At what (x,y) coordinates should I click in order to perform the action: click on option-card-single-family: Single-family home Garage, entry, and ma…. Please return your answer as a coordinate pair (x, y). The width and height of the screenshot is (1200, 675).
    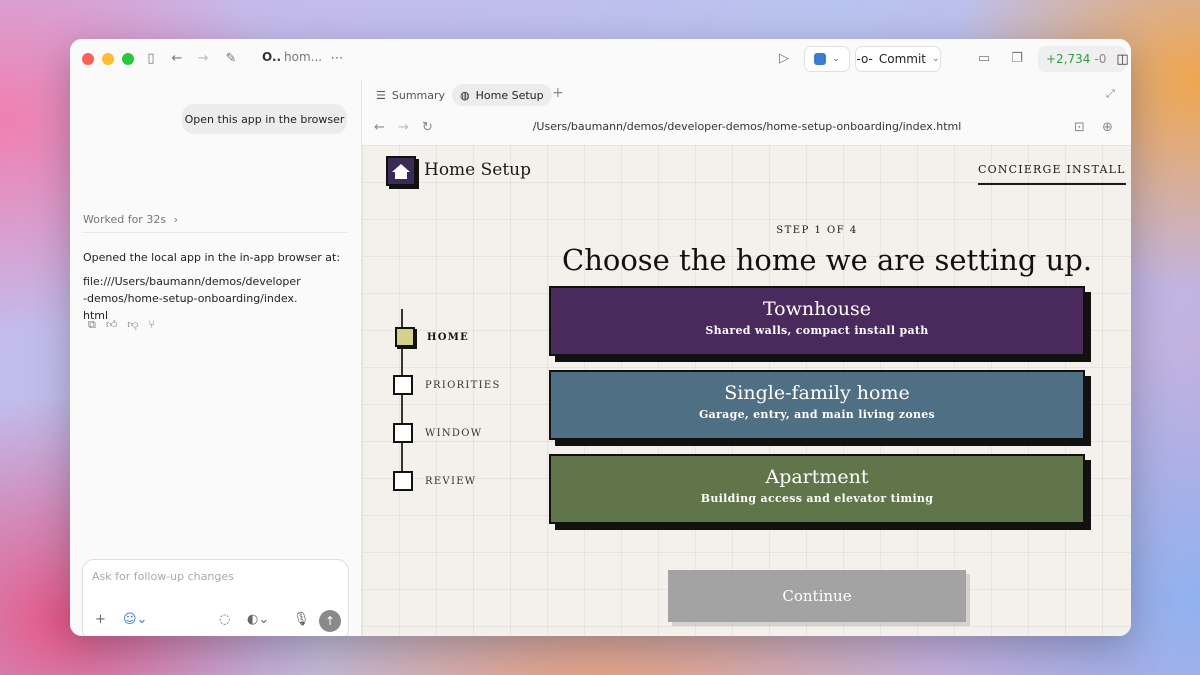
    Looking at the image, I should click on (817, 405).